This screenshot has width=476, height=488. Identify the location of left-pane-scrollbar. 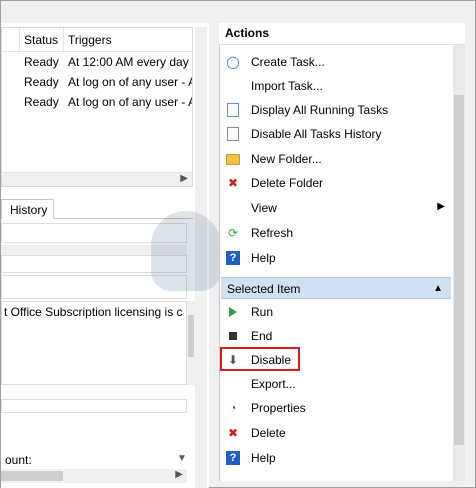
(201, 257).